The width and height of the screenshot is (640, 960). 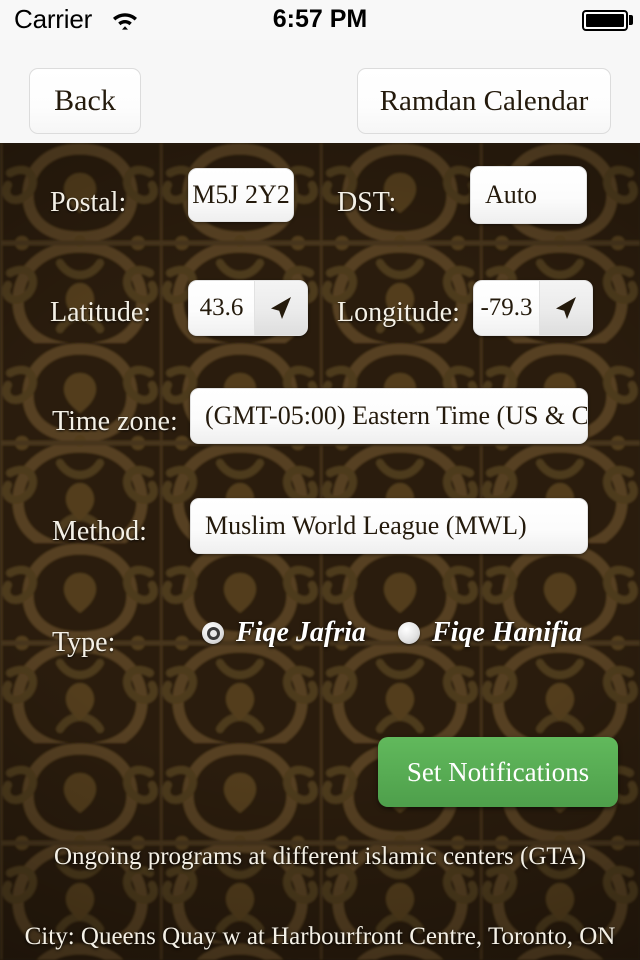 What do you see at coordinates (409, 633) in the screenshot?
I see `radio-unselected-icon` at bounding box center [409, 633].